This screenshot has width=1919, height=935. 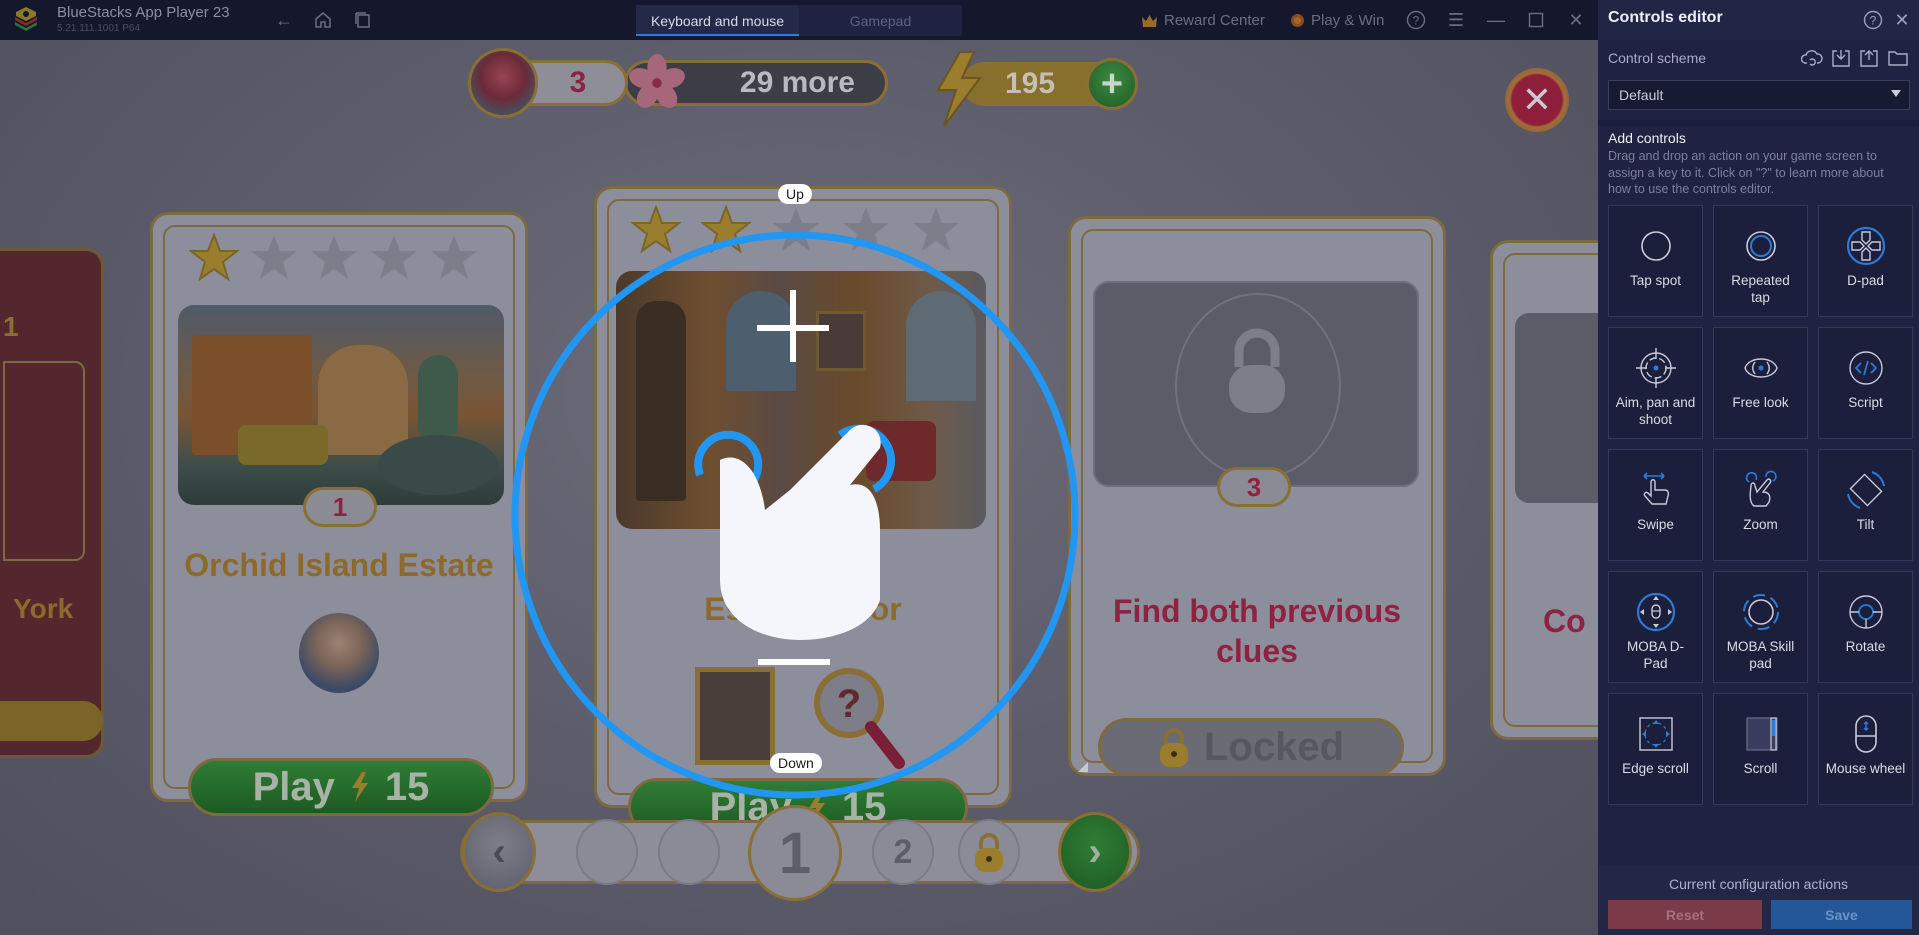 I want to click on moba-dpad-icon, so click(x=1655, y=612).